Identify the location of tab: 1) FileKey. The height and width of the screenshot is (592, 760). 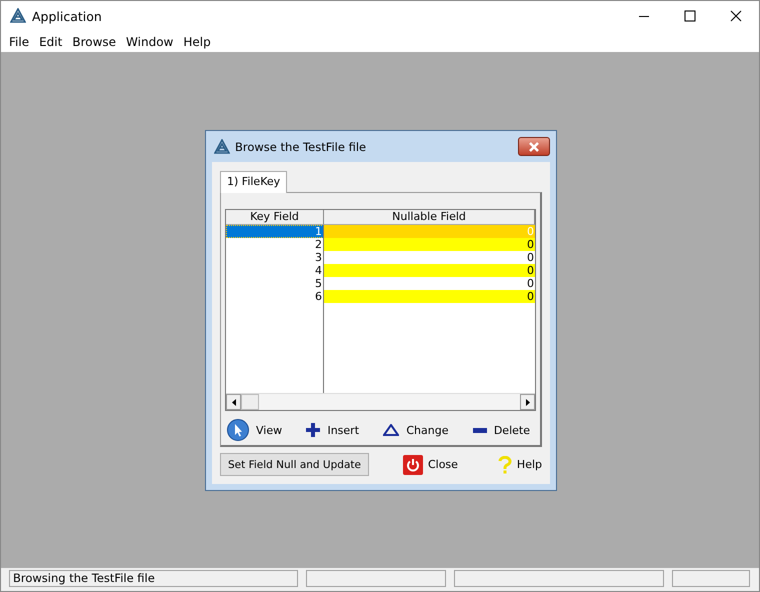
(254, 182).